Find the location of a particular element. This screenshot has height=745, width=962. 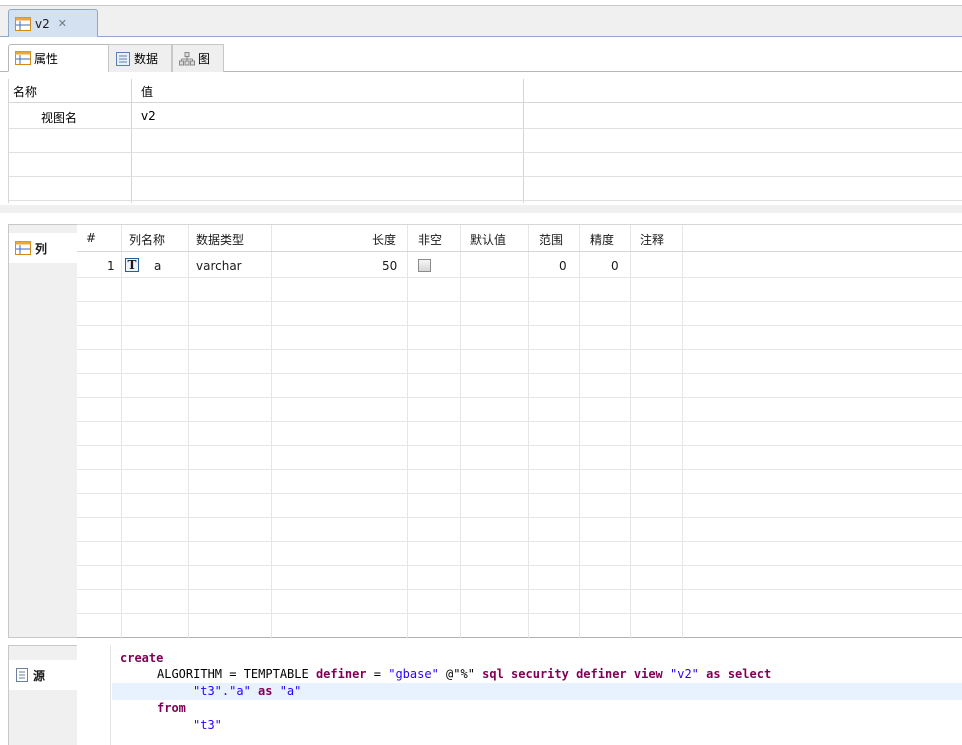

code-token: @"%" is located at coordinates (460, 674).